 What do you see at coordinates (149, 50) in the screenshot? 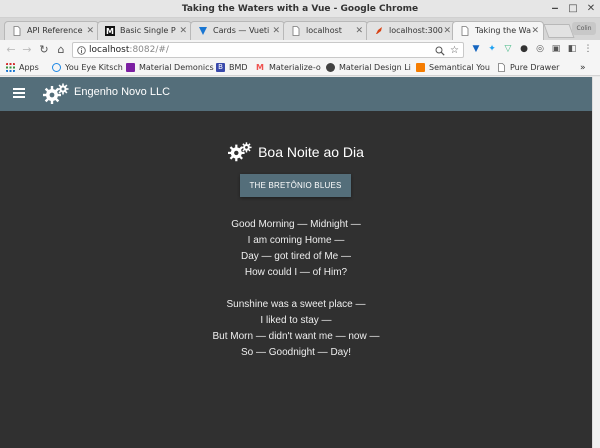
I see `url-path: :8082/#/` at bounding box center [149, 50].